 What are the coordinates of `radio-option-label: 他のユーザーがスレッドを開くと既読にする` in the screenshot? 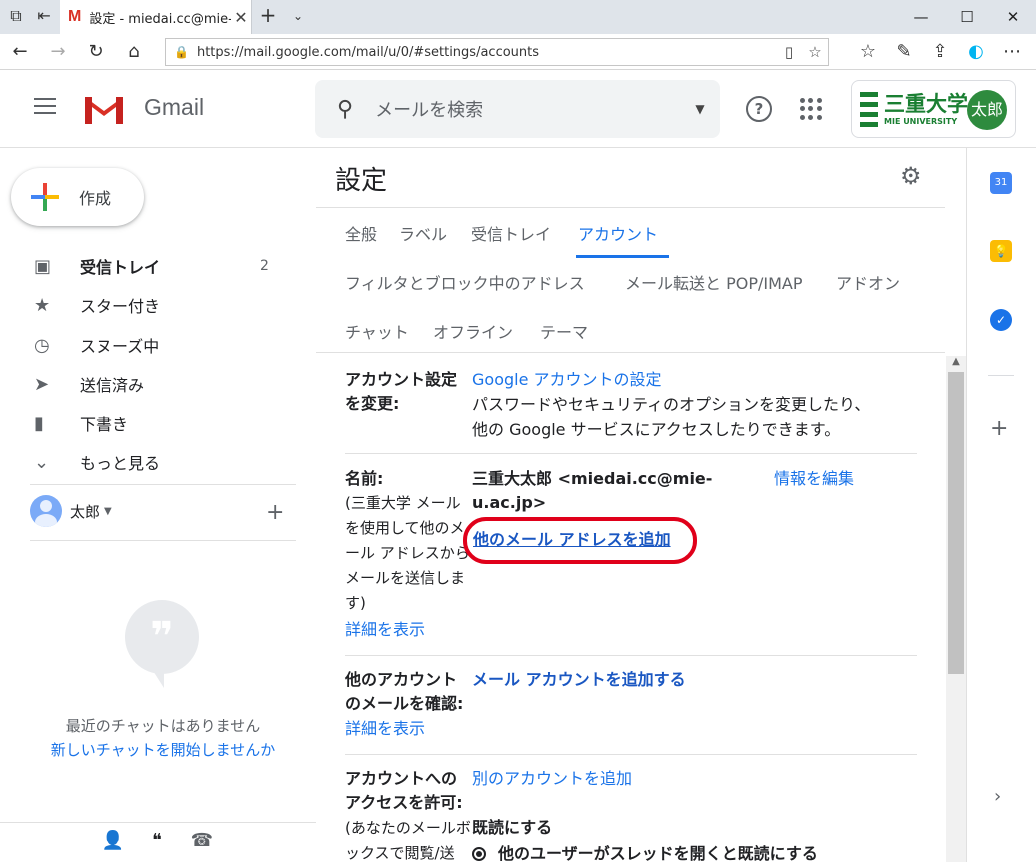 It's located at (658, 853).